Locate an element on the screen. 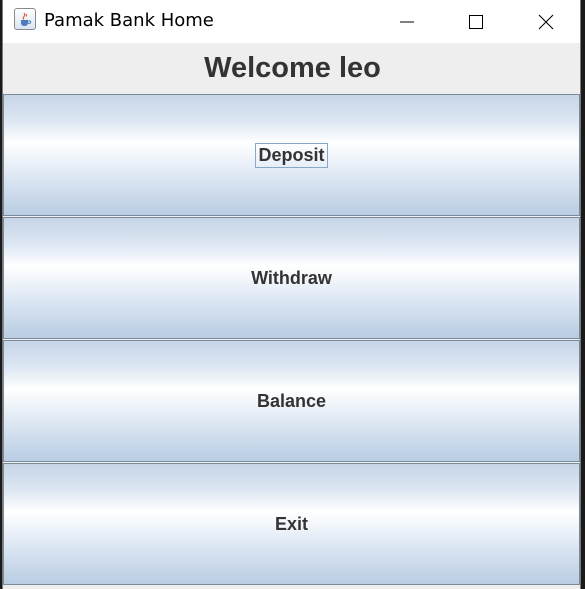 This screenshot has width=585, height=589. welcome-label: Welcome leo is located at coordinates (292, 68).